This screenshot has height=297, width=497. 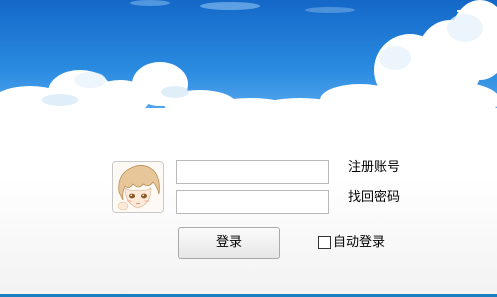 I want to click on register-account-link: 注册账号, so click(x=374, y=168).